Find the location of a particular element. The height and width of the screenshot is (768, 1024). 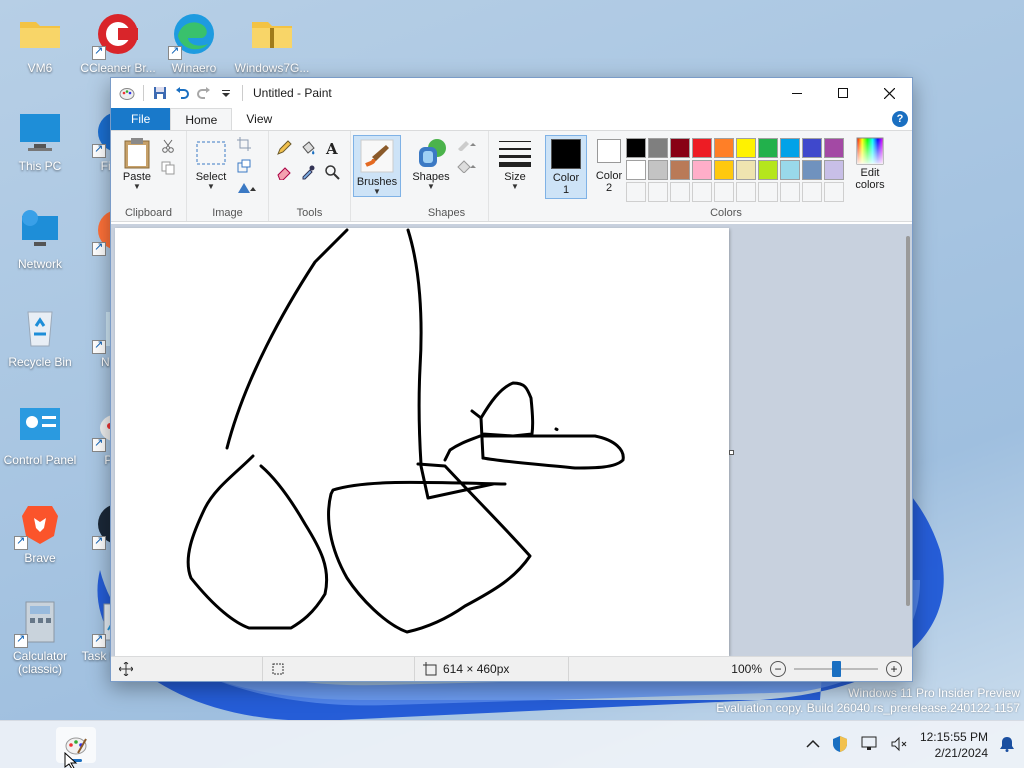

fill-button is located at coordinates (468, 166).